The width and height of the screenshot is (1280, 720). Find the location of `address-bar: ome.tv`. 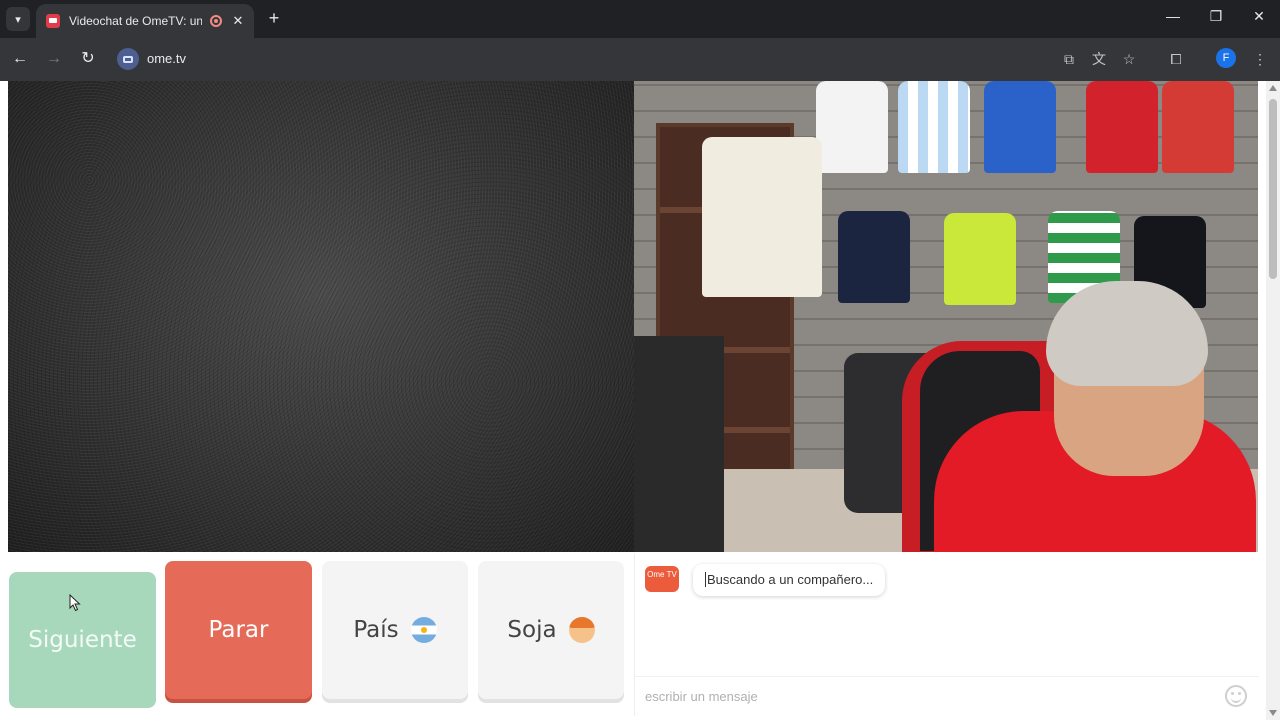

address-bar: ome.tv is located at coordinates (166, 58).